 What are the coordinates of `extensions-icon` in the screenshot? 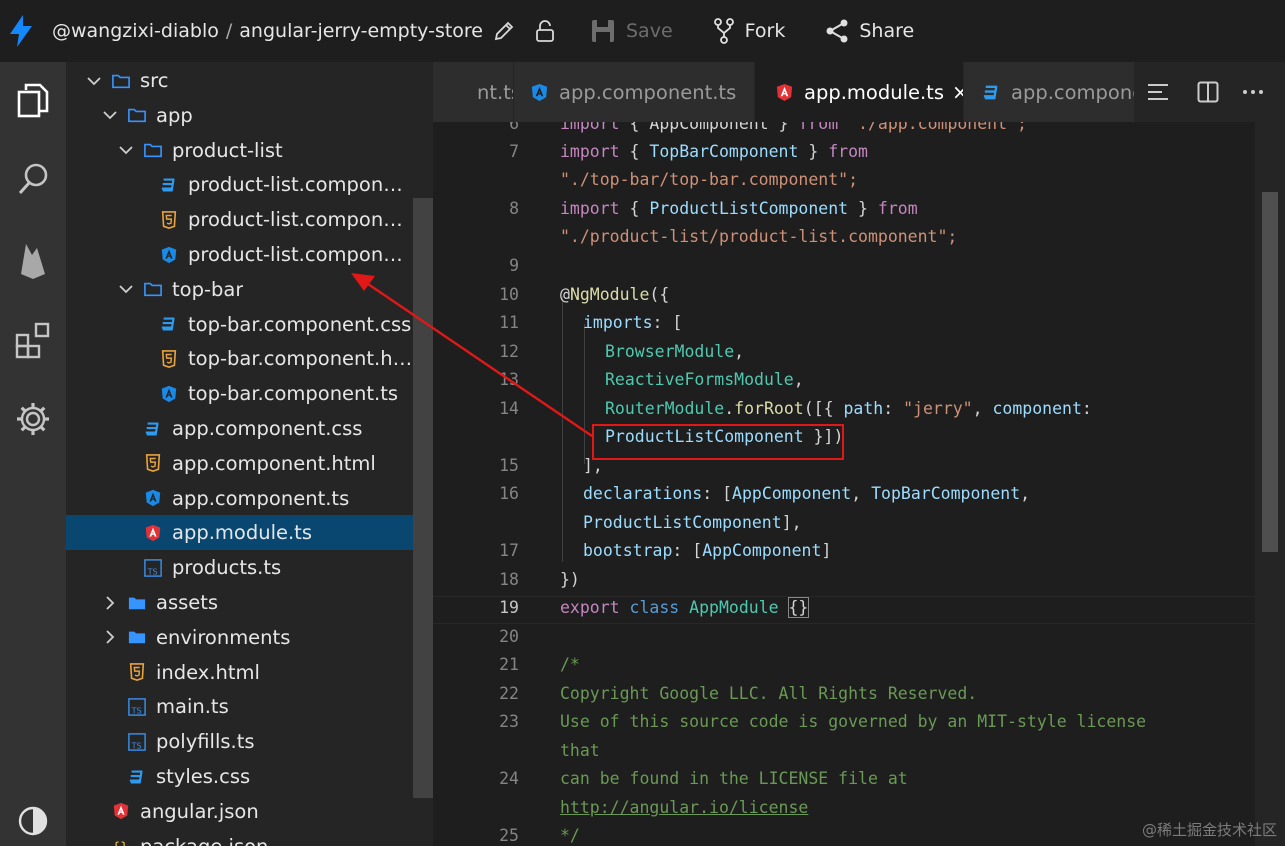 It's located at (33, 340).